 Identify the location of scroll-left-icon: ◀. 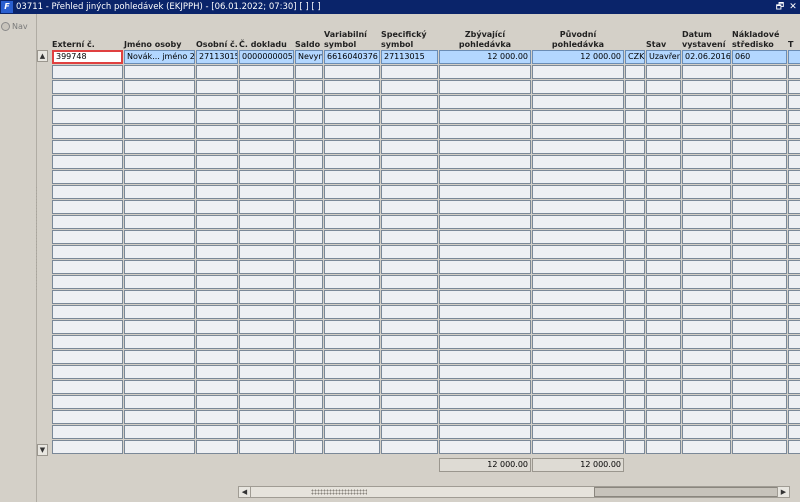
(245, 492).